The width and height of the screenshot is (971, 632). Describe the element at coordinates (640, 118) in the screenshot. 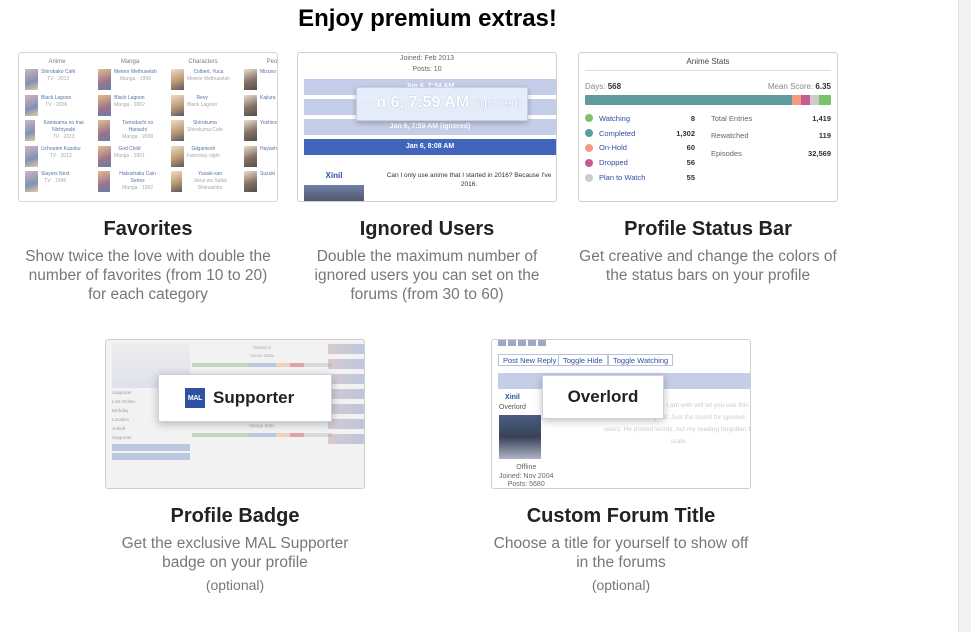

I see `status-row: Watching 8` at that location.